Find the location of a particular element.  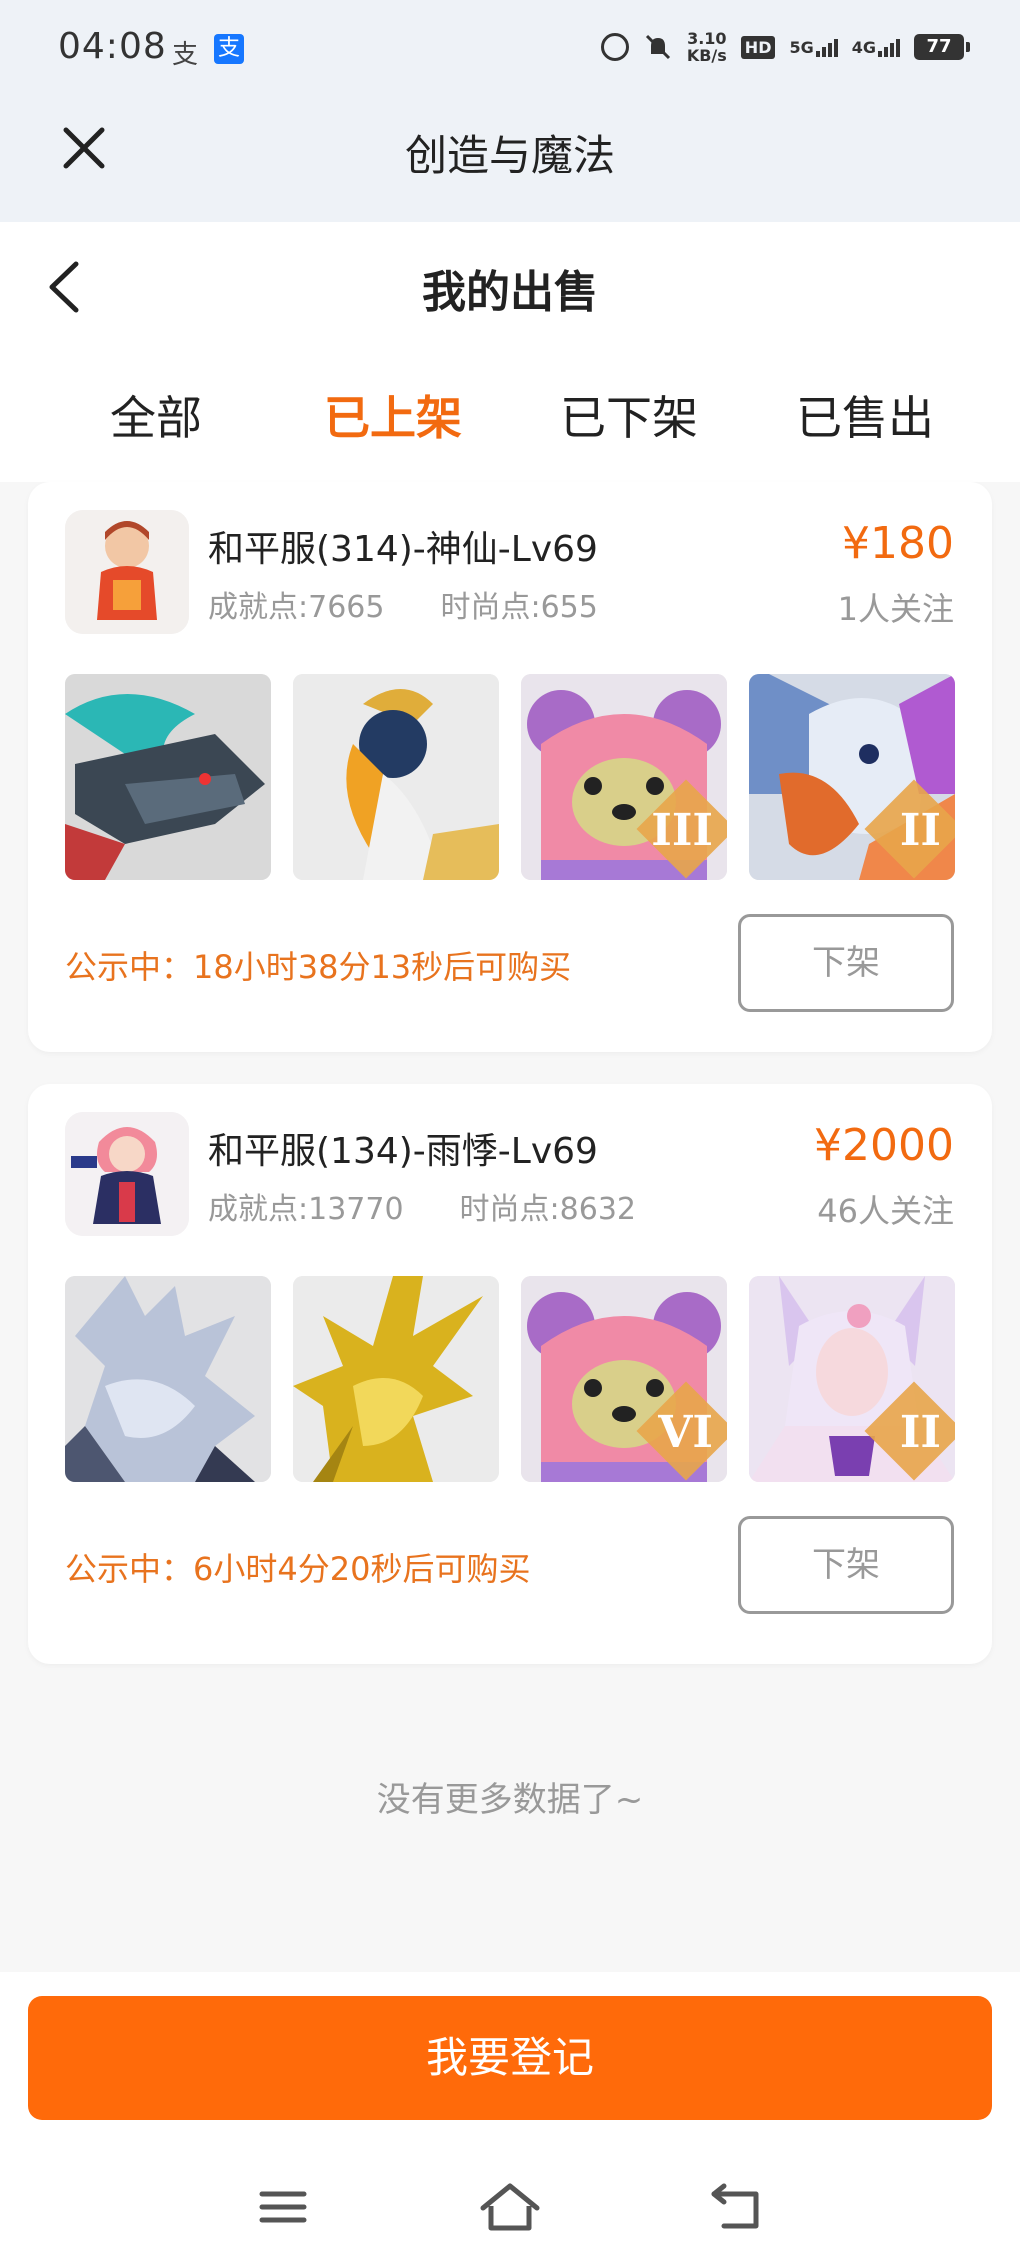

listing-title: 和平服(134)-雨悸-Lv69 is located at coordinates (403, 1151).